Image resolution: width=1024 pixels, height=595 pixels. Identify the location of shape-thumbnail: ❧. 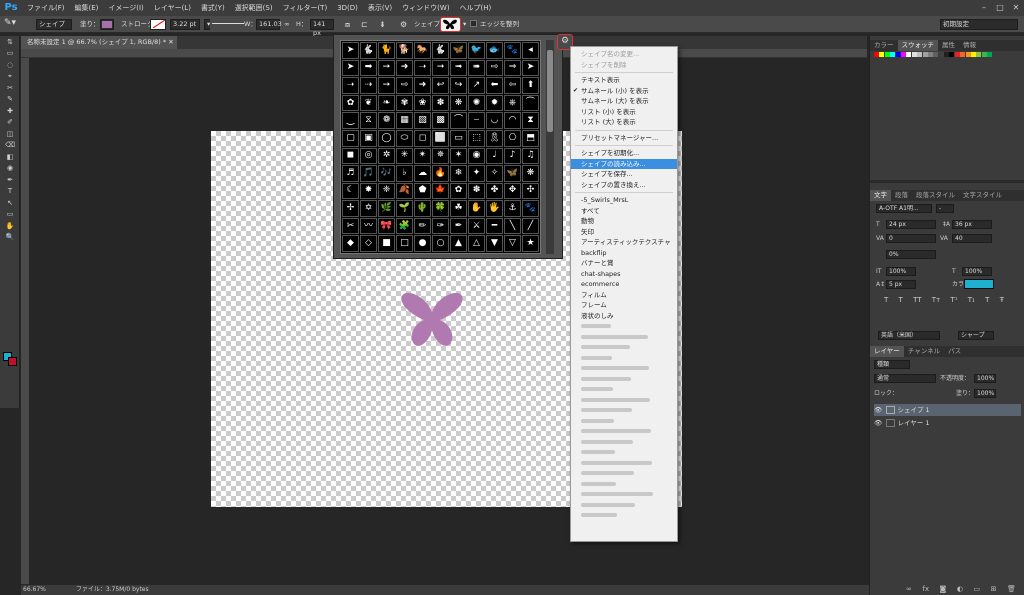
(386, 103).